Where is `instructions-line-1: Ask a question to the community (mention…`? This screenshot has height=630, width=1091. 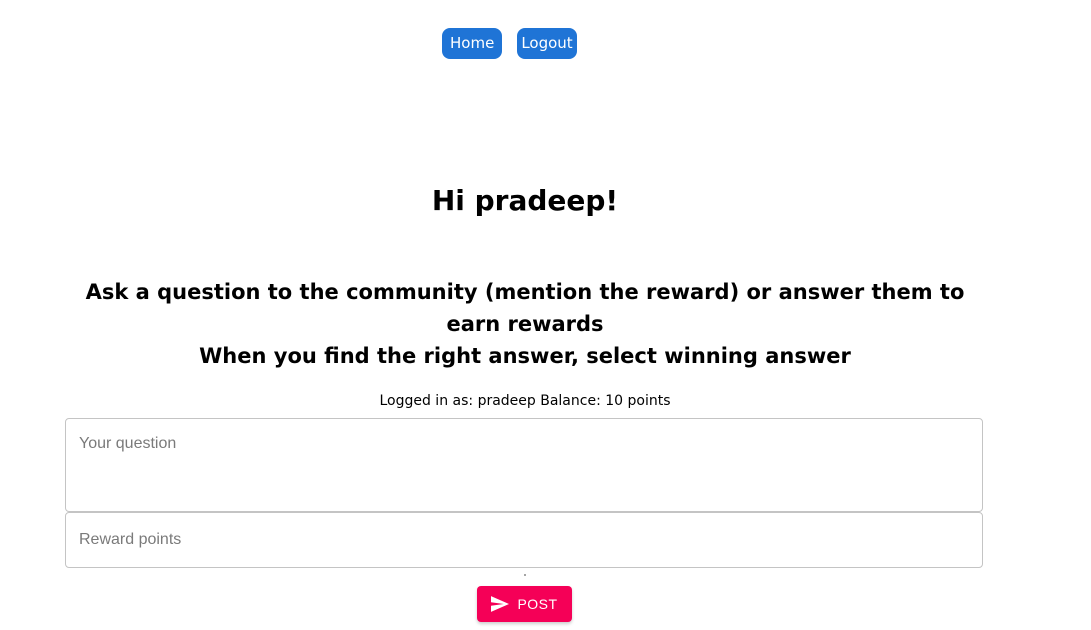 instructions-line-1: Ask a question to the community (mention… is located at coordinates (525, 308).